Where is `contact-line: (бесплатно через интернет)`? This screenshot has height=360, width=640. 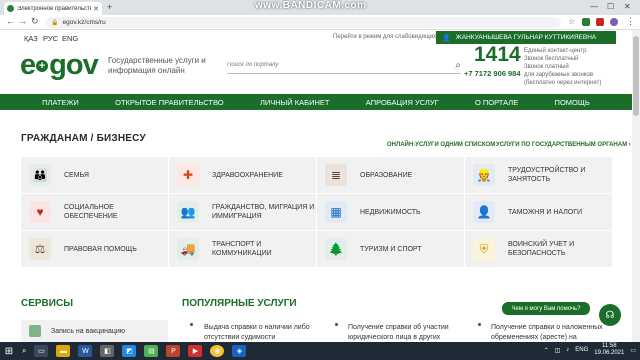 contact-line: (бесплатно через интернет) is located at coordinates (563, 83).